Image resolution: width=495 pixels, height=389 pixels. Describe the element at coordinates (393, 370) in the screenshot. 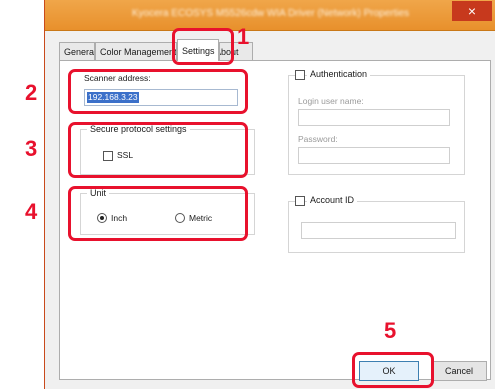

I see `callout-box-ok` at that location.